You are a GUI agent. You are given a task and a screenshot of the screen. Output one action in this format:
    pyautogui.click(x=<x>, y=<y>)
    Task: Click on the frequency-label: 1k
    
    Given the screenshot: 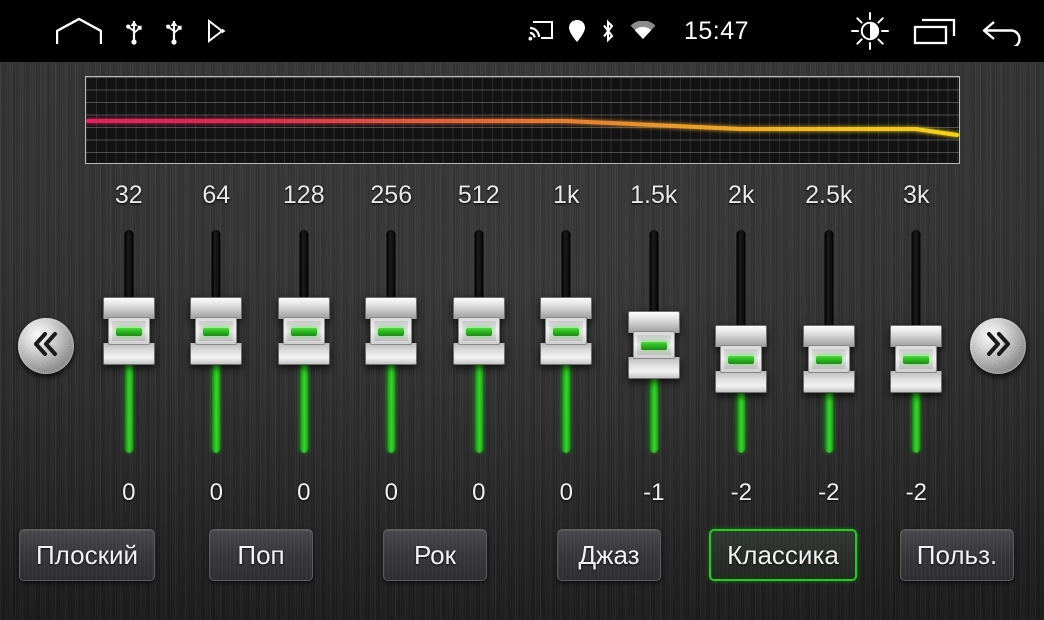 What is the action you would take?
    pyautogui.click(x=566, y=195)
    